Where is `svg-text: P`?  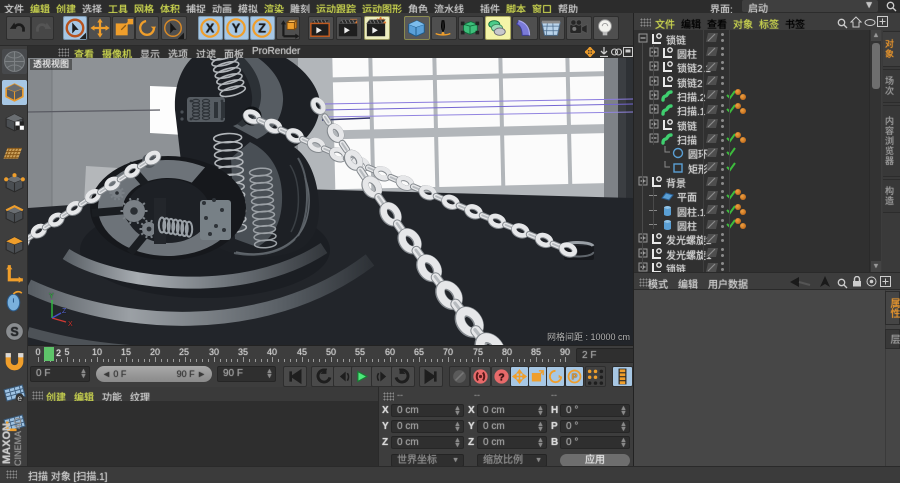 svg-text: P is located at coordinates (575, 377).